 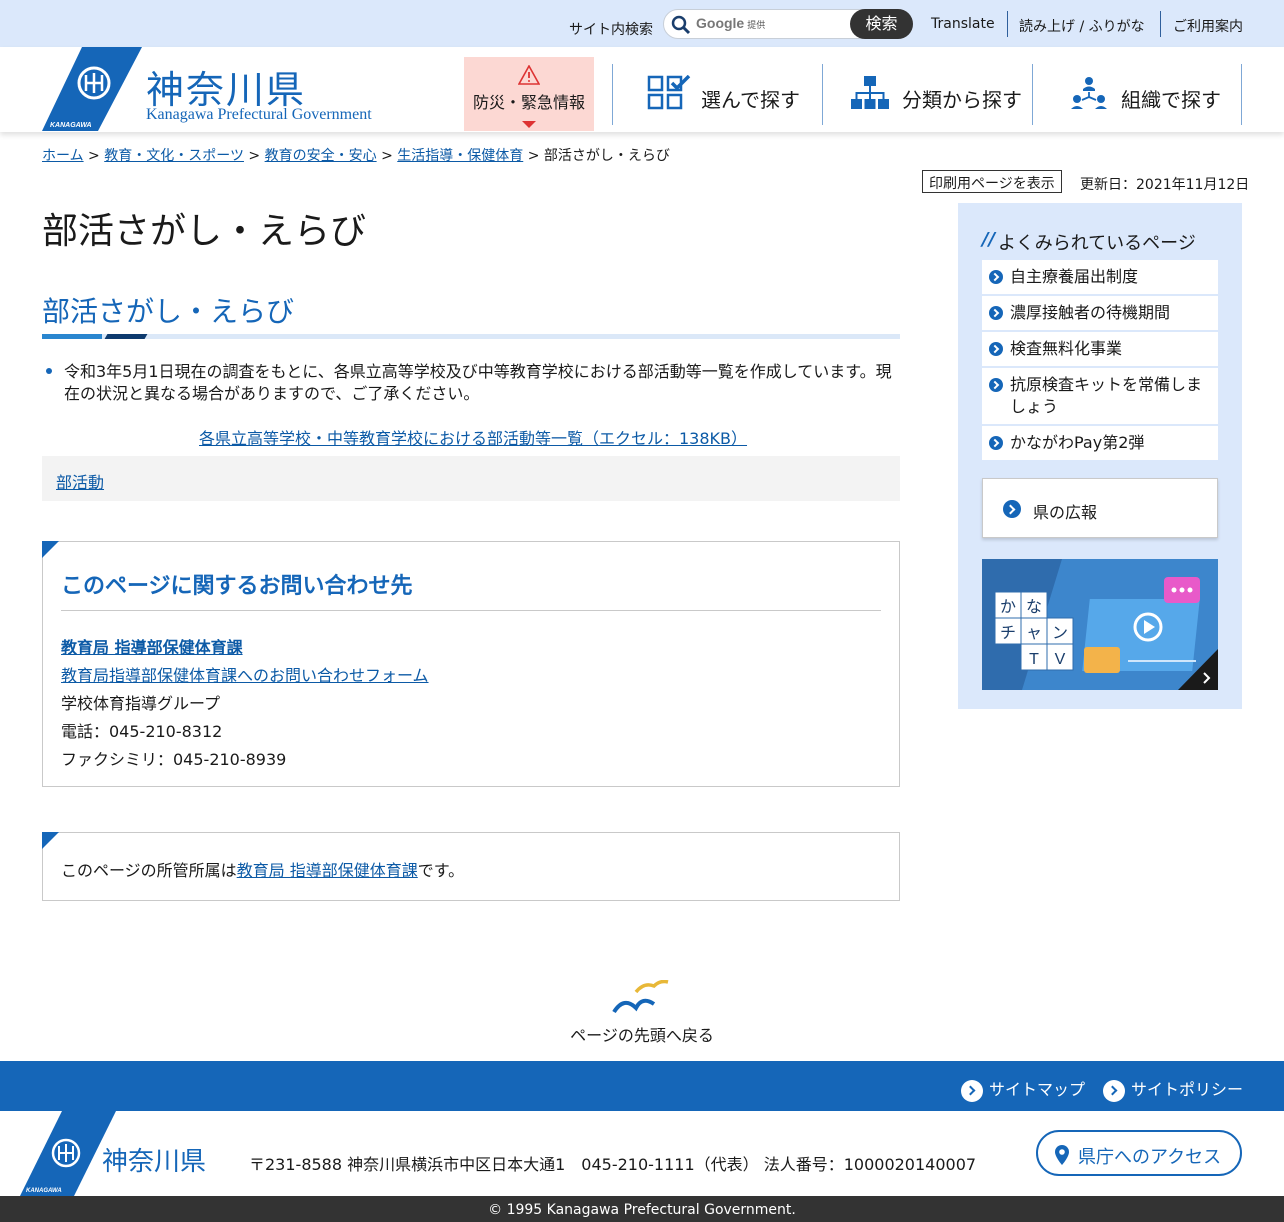 I want to click on organization-icon, so click(x=1089, y=93).